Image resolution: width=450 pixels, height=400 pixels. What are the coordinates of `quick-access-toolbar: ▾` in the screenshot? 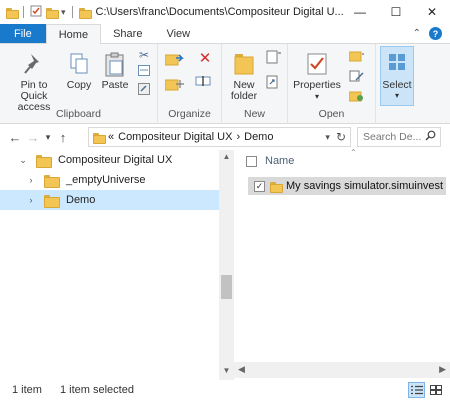 It's located at (46, 12).